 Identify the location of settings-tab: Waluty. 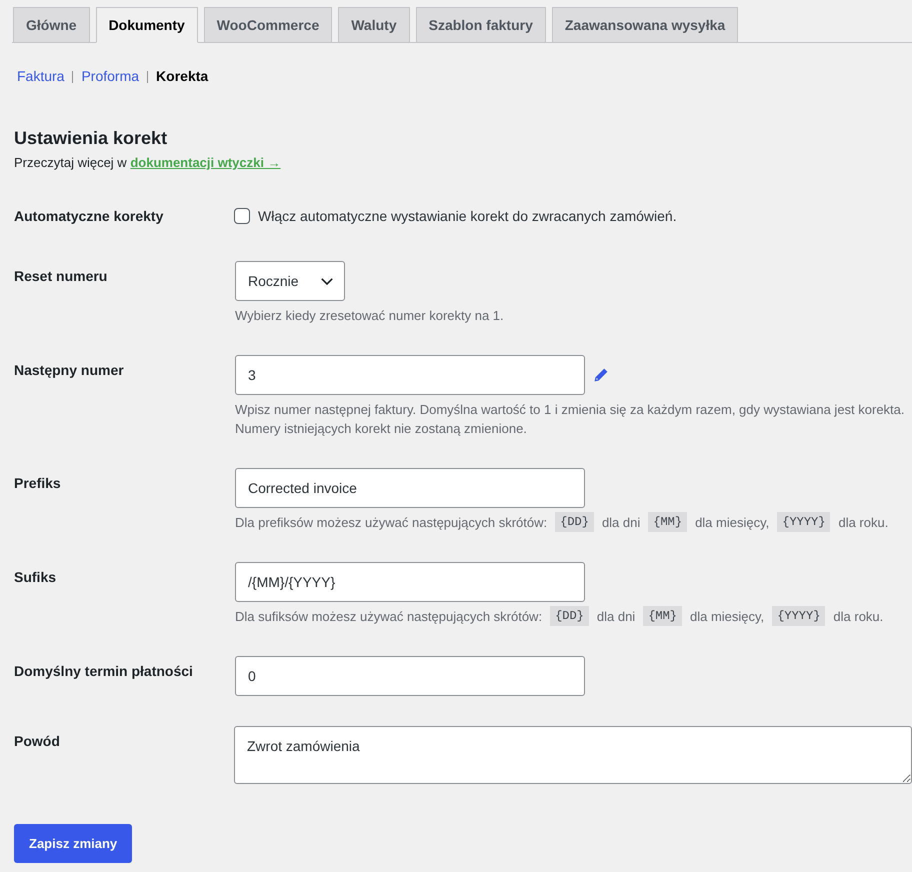
(374, 25).